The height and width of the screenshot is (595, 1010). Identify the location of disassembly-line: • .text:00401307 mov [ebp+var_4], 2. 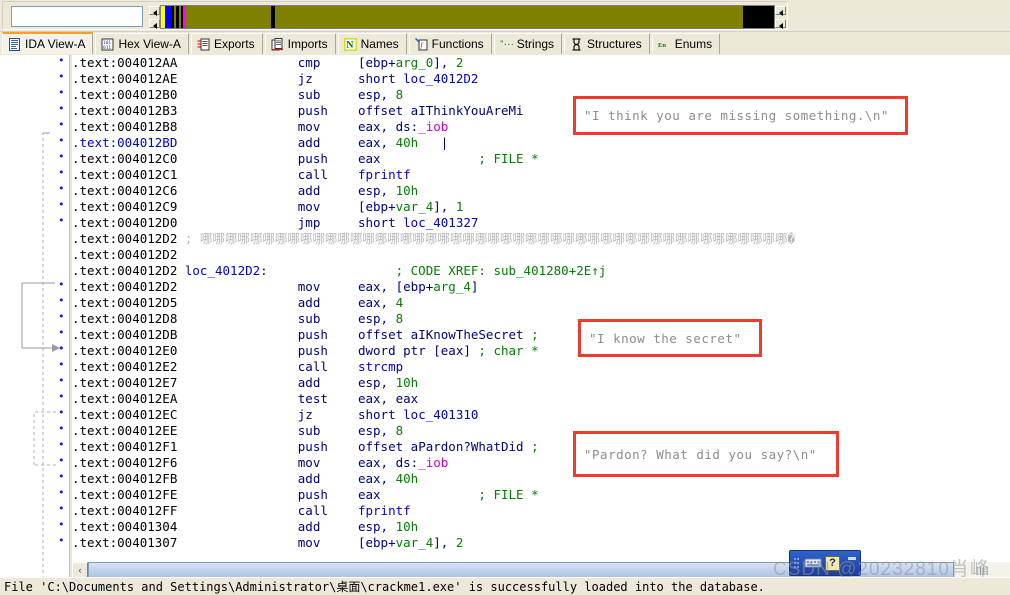
(534, 543).